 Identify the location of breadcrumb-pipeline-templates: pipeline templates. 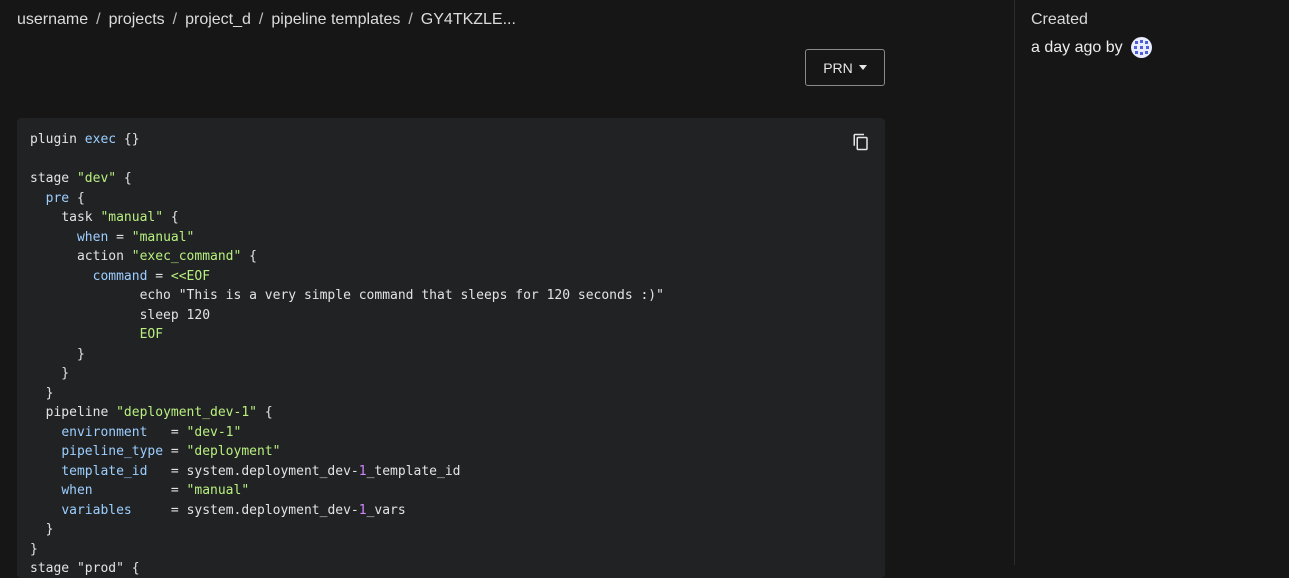
(335, 19).